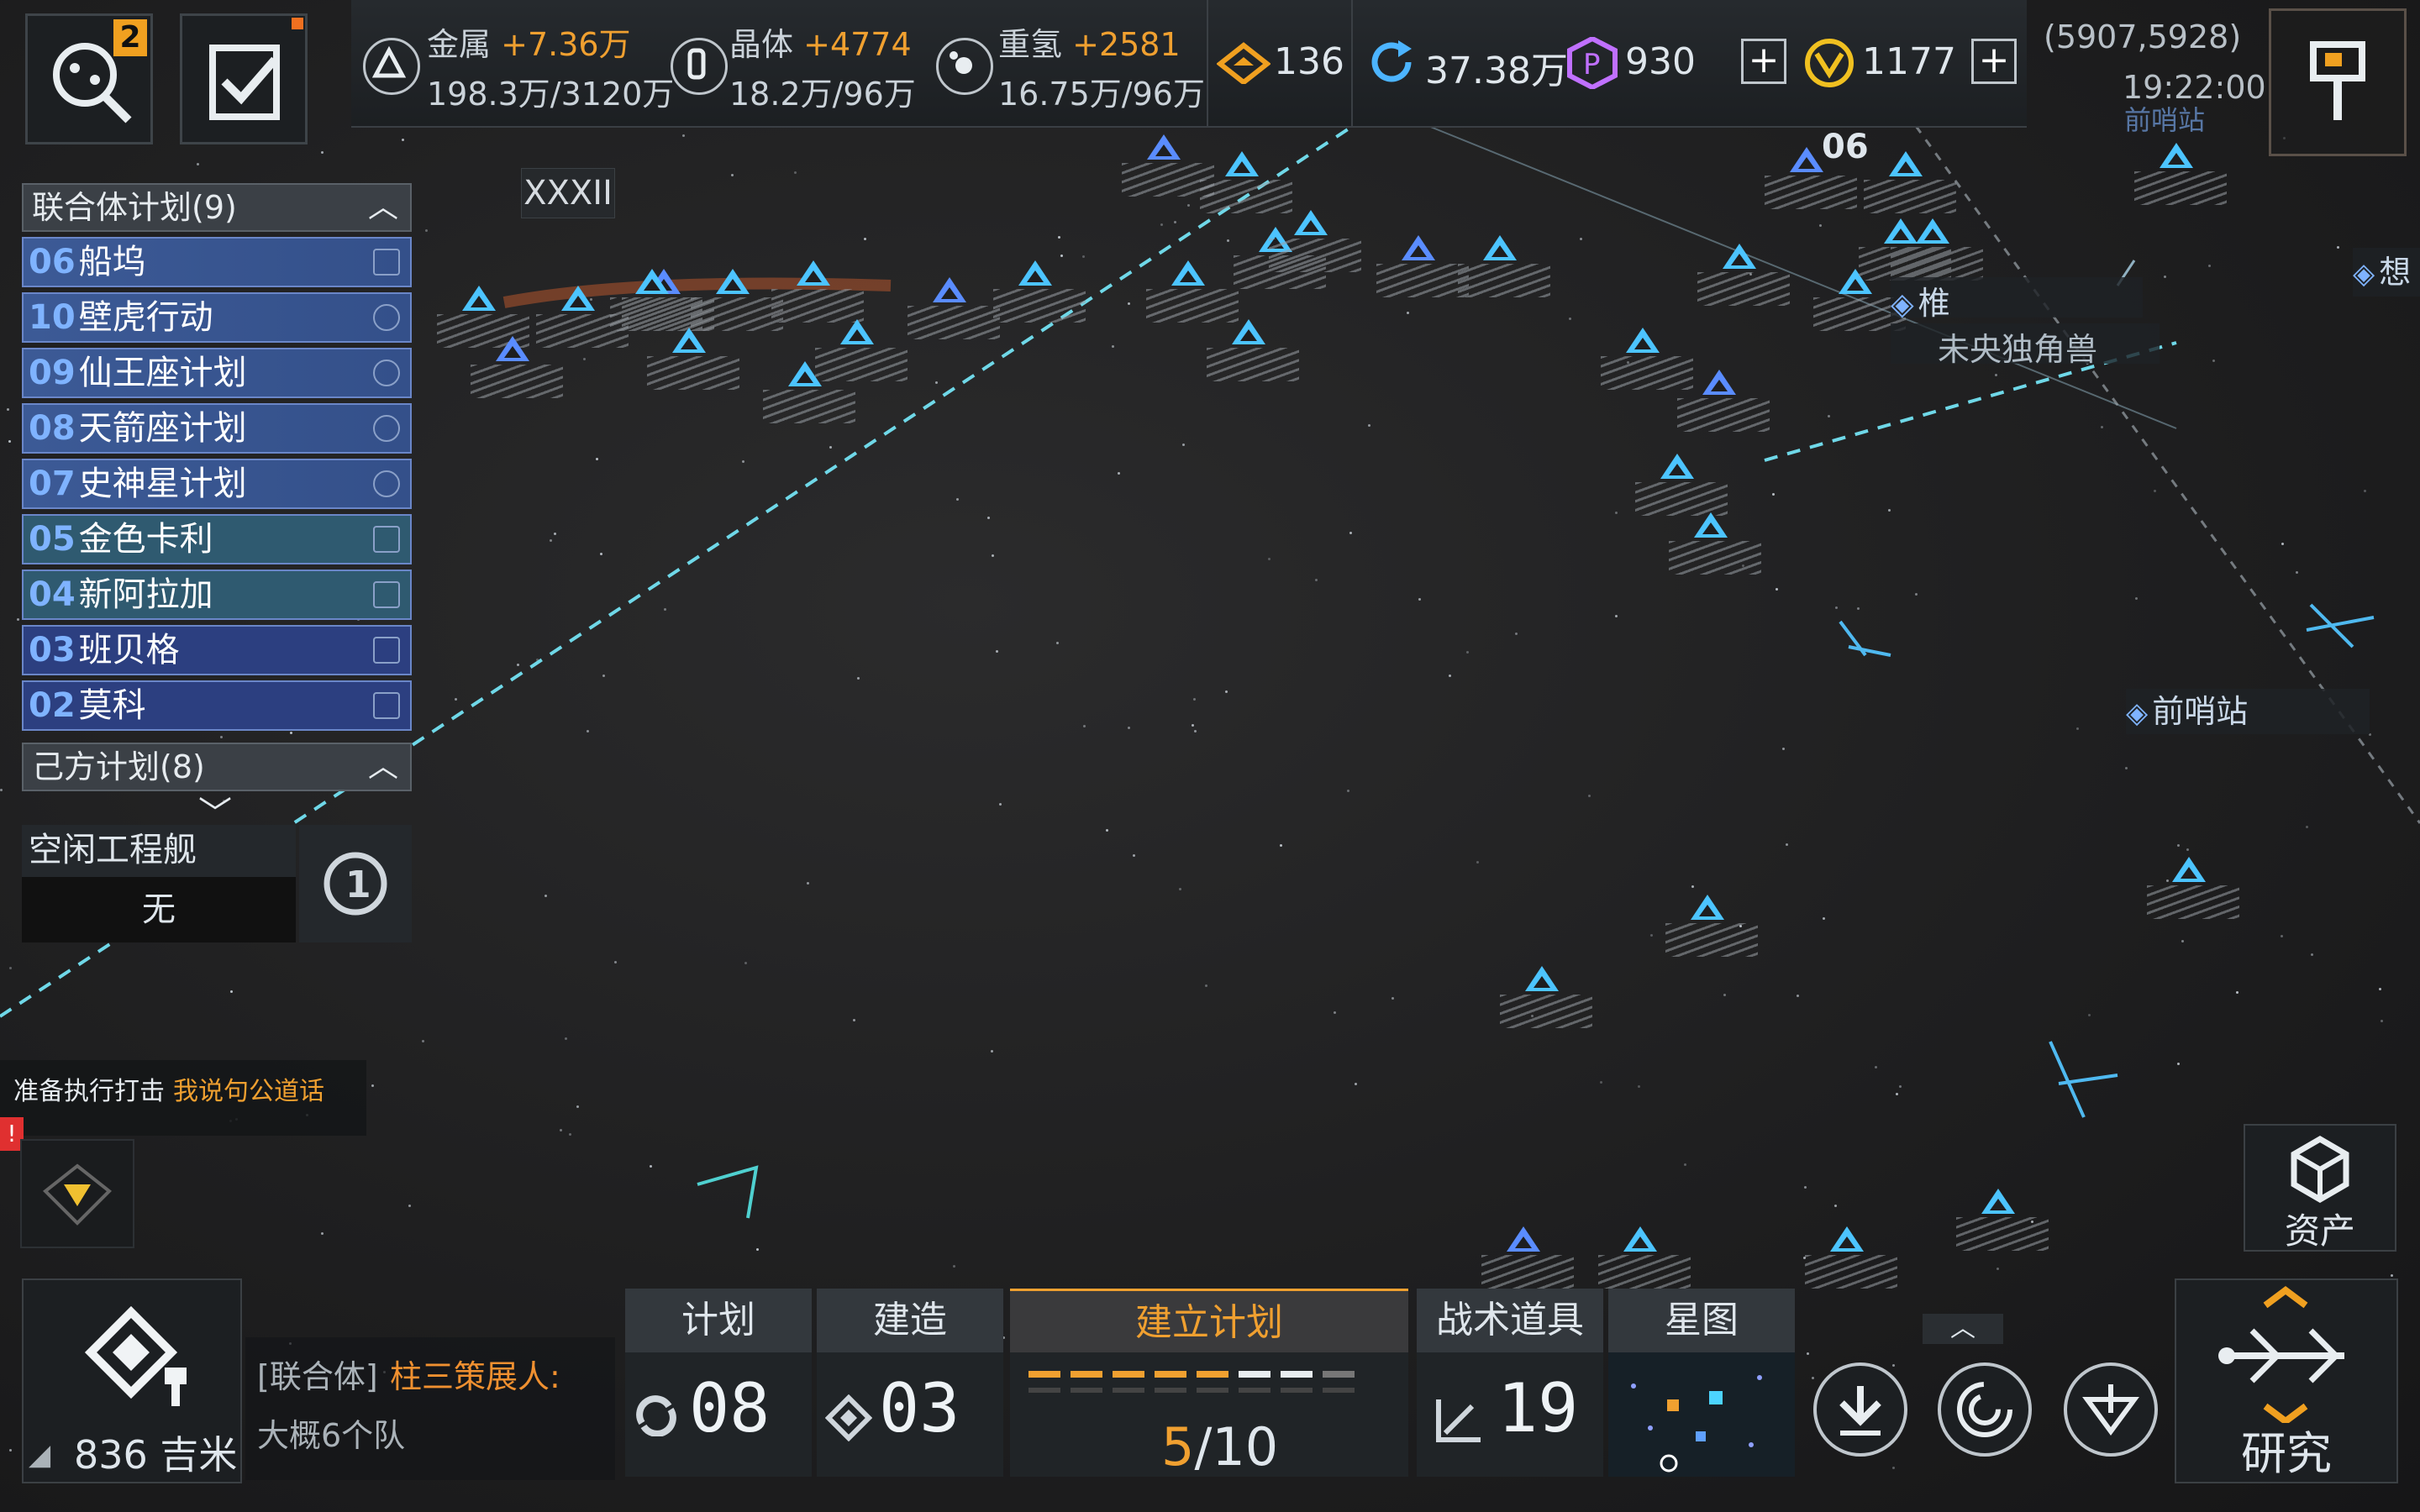 This screenshot has height=1512, width=2420. What do you see at coordinates (2320, 1188) in the screenshot?
I see `assets-button: 资产` at bounding box center [2320, 1188].